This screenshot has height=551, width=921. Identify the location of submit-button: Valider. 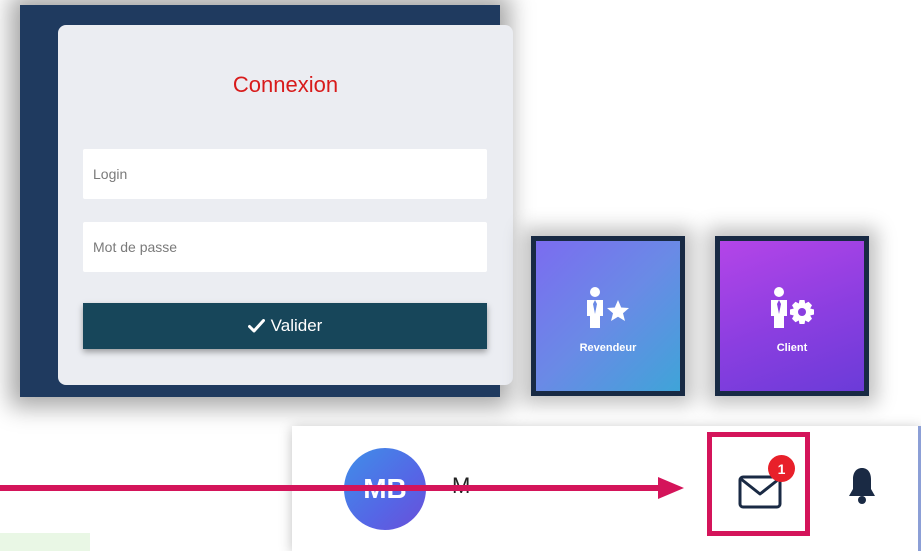
(285, 326).